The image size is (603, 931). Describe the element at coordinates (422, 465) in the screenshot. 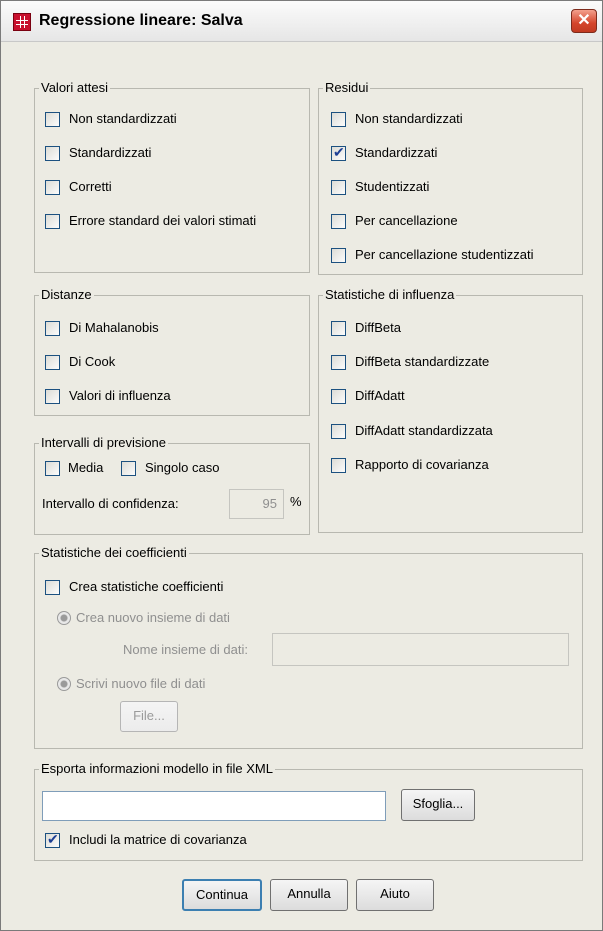

I see `covratio-label: Rapporto di covarianza` at that location.